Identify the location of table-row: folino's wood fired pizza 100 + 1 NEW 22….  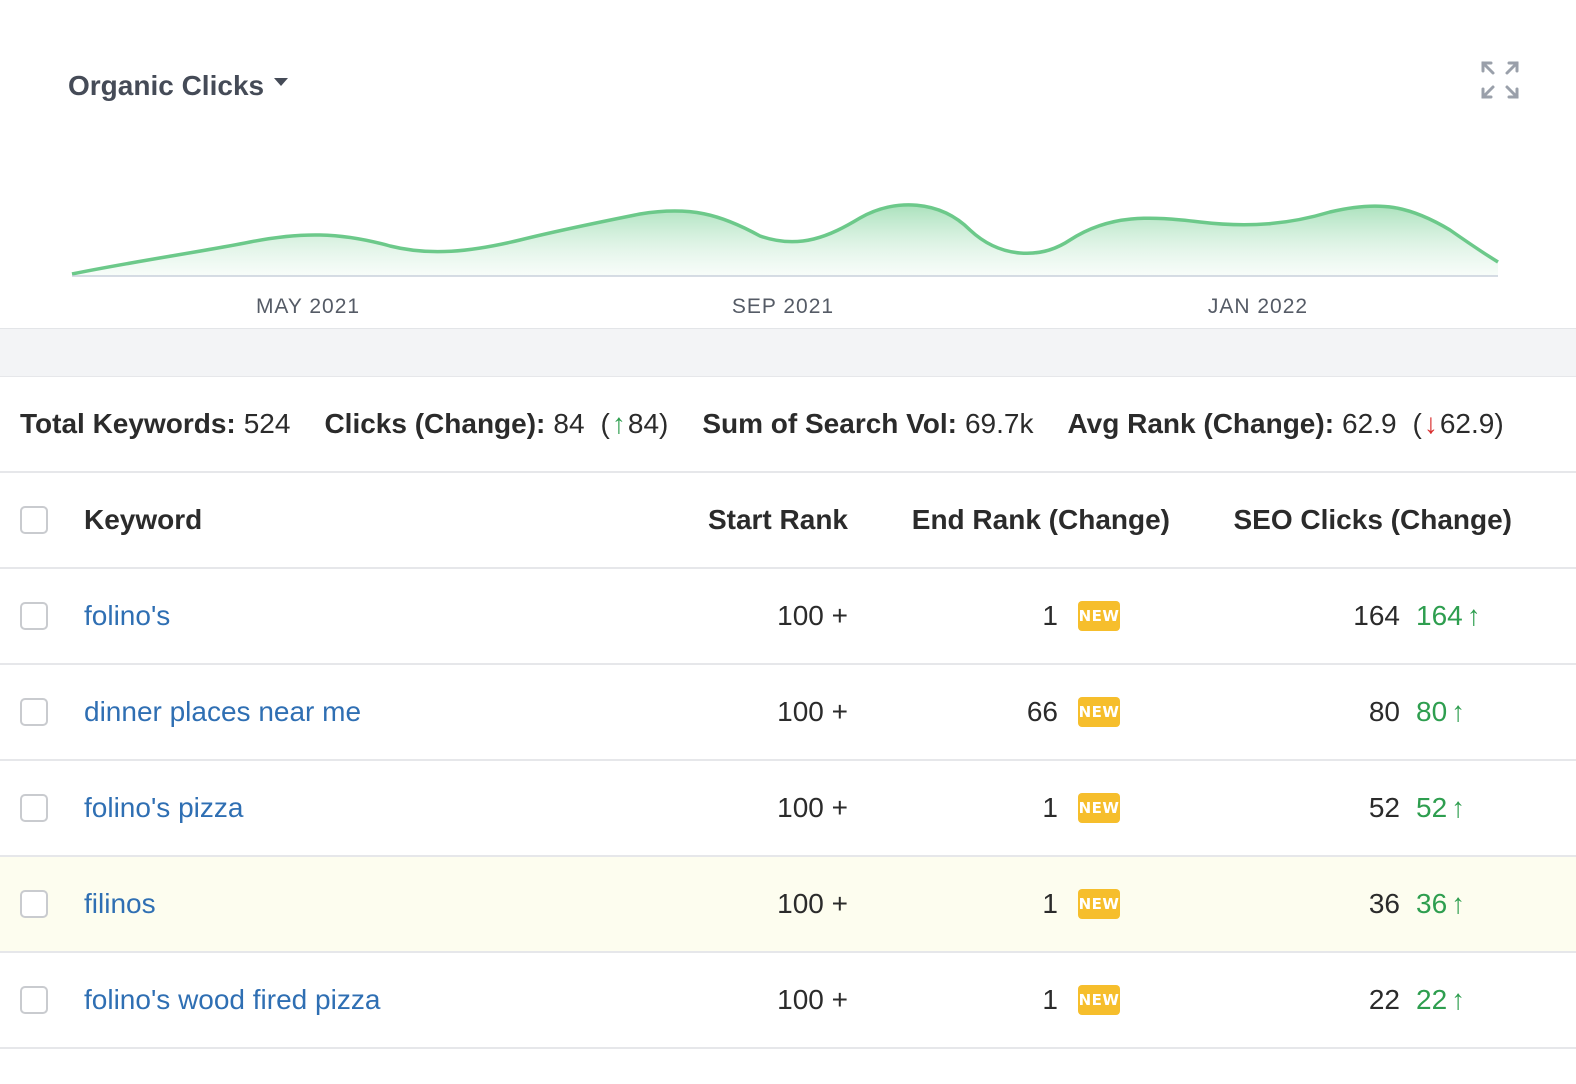
(788, 1001).